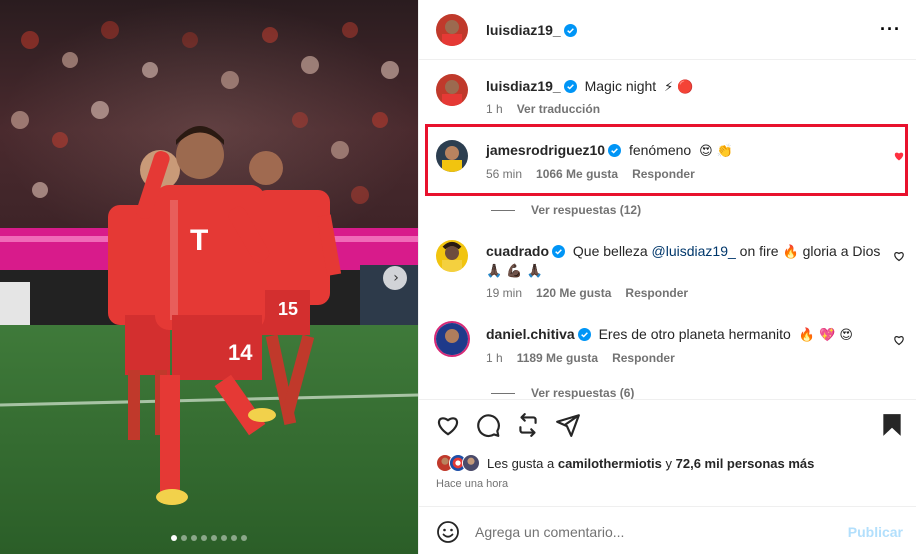 This screenshot has width=916, height=554. Describe the element at coordinates (504, 174) in the screenshot. I see `comment-time: 56 min` at that location.